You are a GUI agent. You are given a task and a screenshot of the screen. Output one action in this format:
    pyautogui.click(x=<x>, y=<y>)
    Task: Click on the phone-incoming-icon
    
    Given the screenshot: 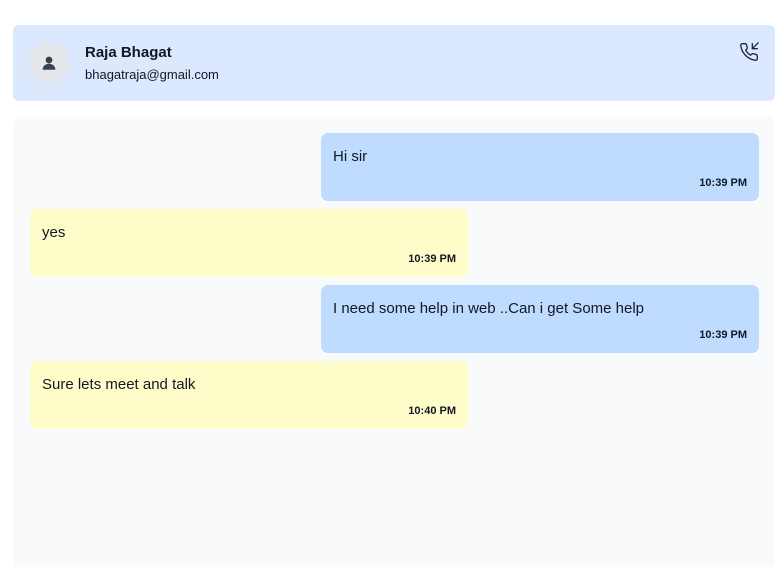 What is the action you would take?
    pyautogui.click(x=749, y=51)
    